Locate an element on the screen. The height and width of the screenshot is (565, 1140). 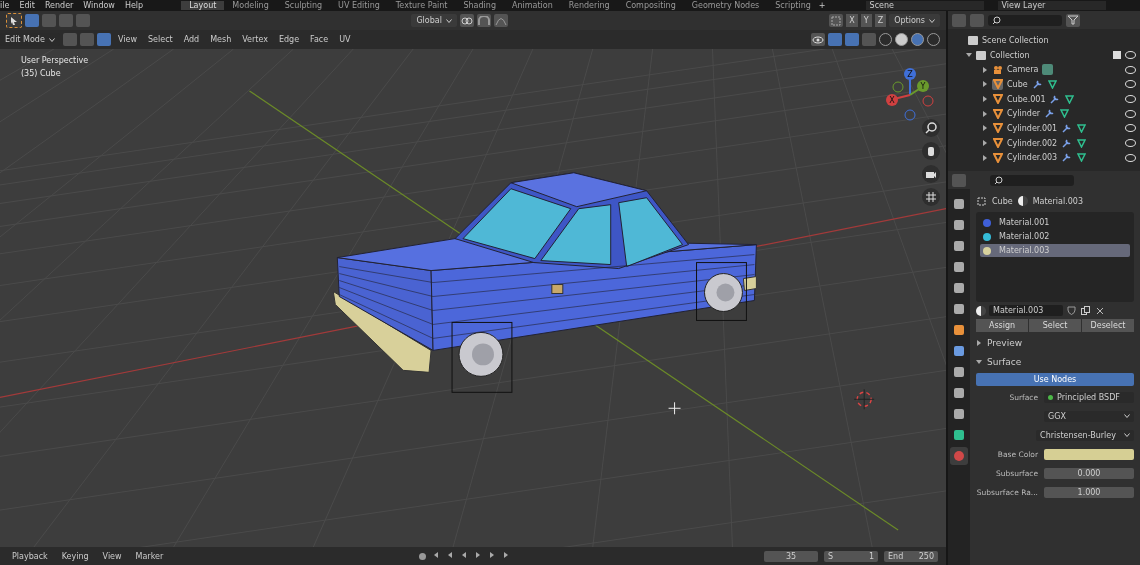
outliner-item: Cylinder.001 is located at coordinates (1032, 128).